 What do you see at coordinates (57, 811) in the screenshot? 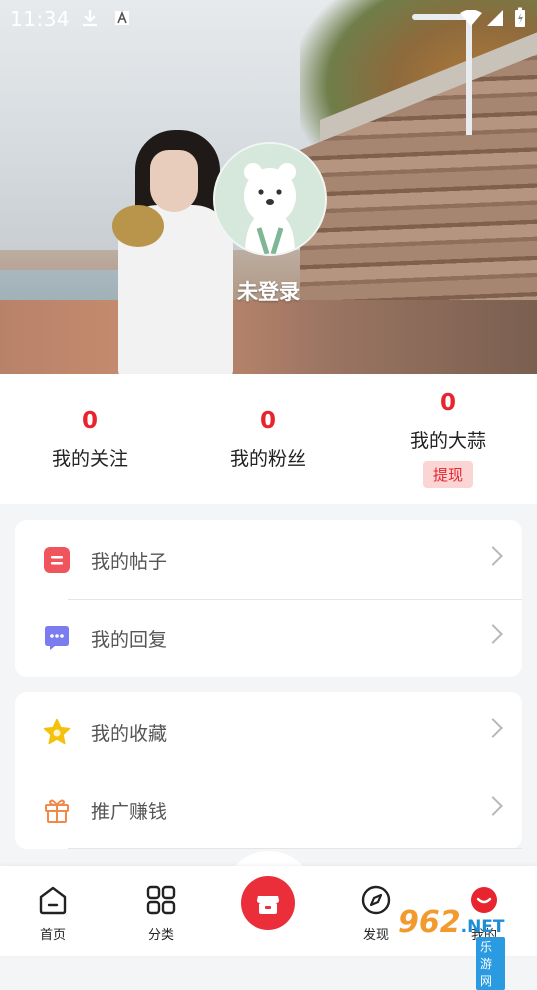
I see `gift-icon` at bounding box center [57, 811].